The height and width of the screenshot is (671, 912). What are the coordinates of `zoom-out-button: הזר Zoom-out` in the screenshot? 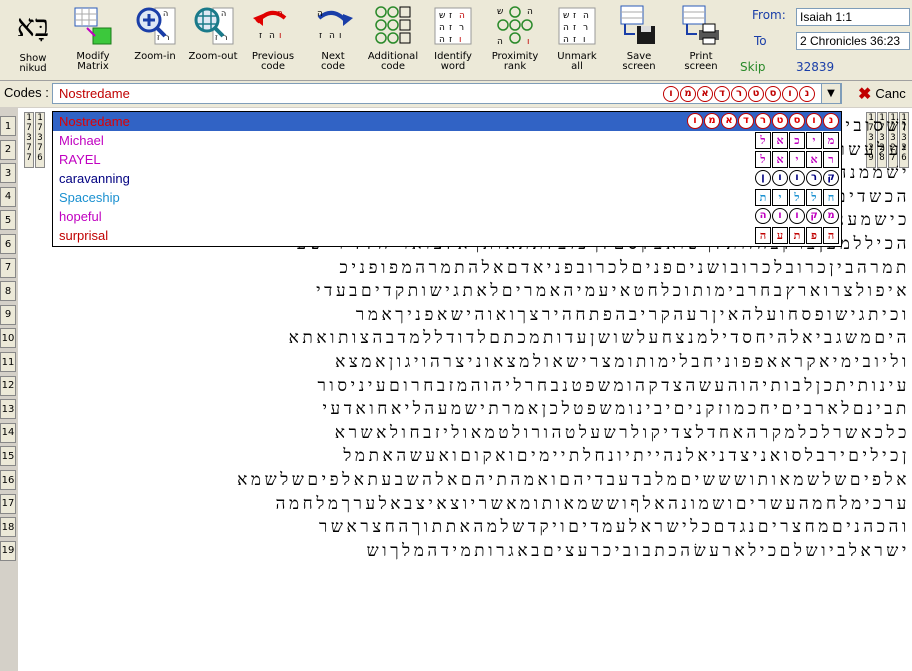 It's located at (213, 40).